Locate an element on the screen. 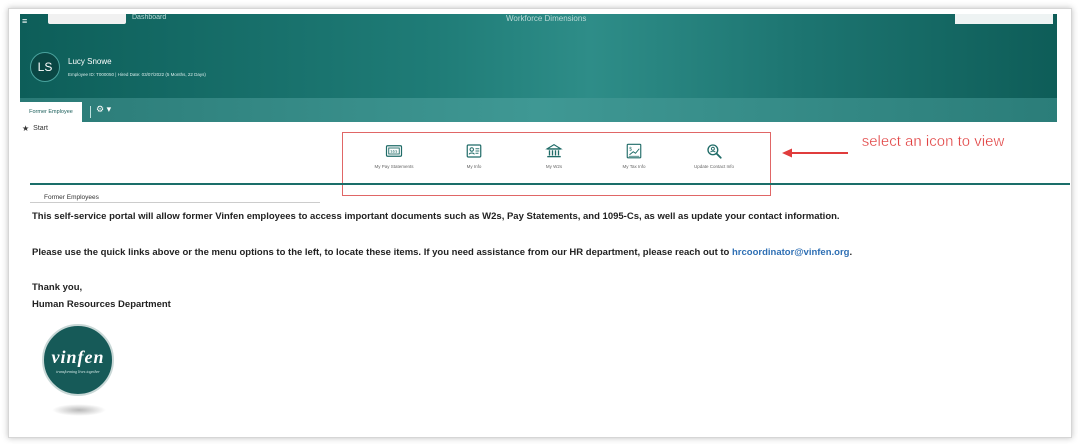  id-card-icon is located at coordinates (474, 151).